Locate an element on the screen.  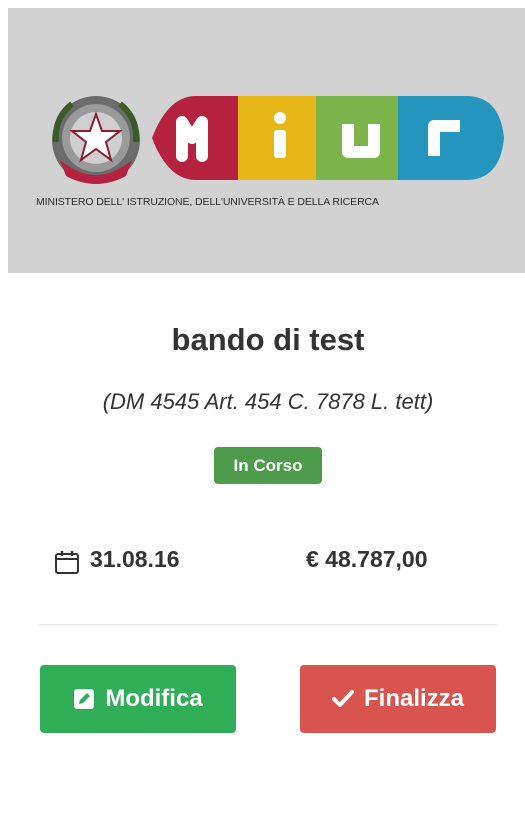
bando-reference: (DM 4545 Art. 454 C. 7878 L. tett) is located at coordinates (268, 401).